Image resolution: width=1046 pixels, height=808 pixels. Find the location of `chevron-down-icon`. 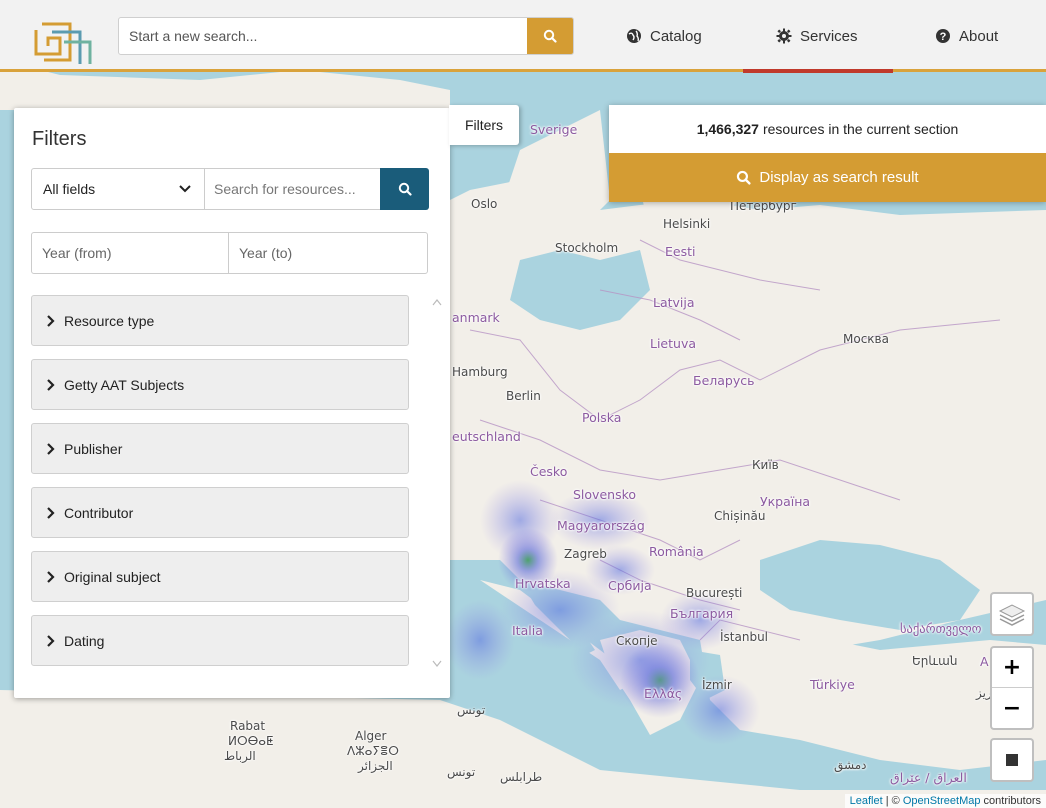

chevron-down-icon is located at coordinates (185, 189).